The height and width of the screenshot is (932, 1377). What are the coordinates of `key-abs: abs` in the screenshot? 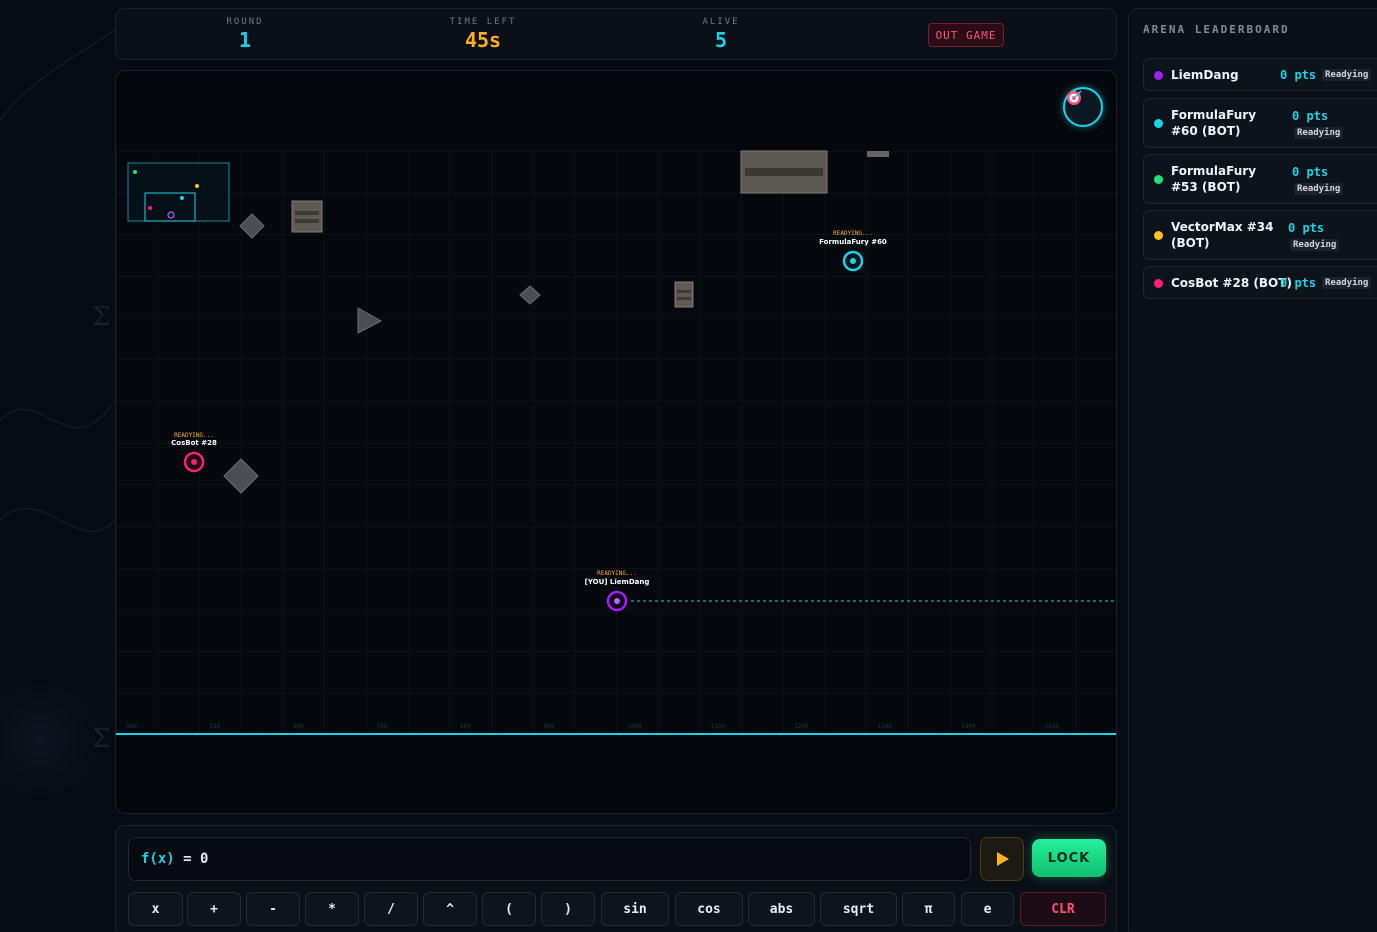 It's located at (781, 909).